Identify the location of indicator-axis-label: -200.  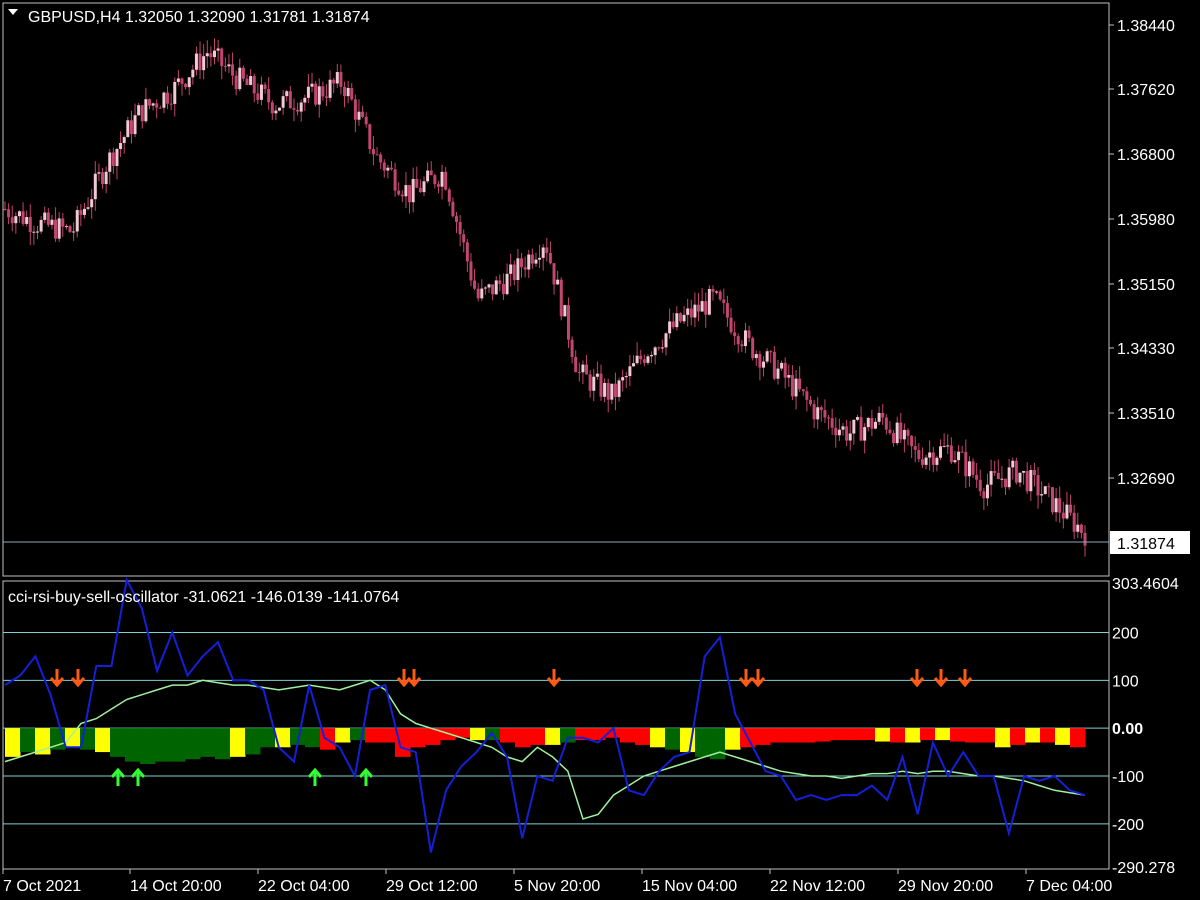
(1128, 825).